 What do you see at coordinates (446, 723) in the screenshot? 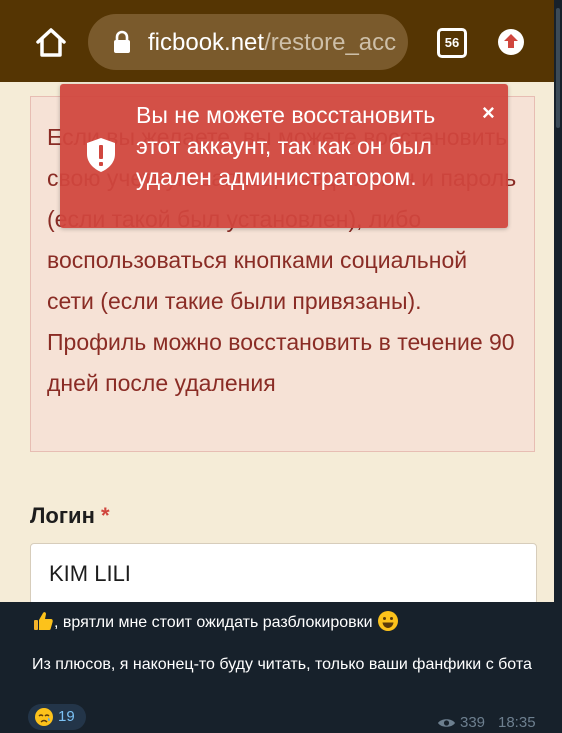
I see `eye-icon` at bounding box center [446, 723].